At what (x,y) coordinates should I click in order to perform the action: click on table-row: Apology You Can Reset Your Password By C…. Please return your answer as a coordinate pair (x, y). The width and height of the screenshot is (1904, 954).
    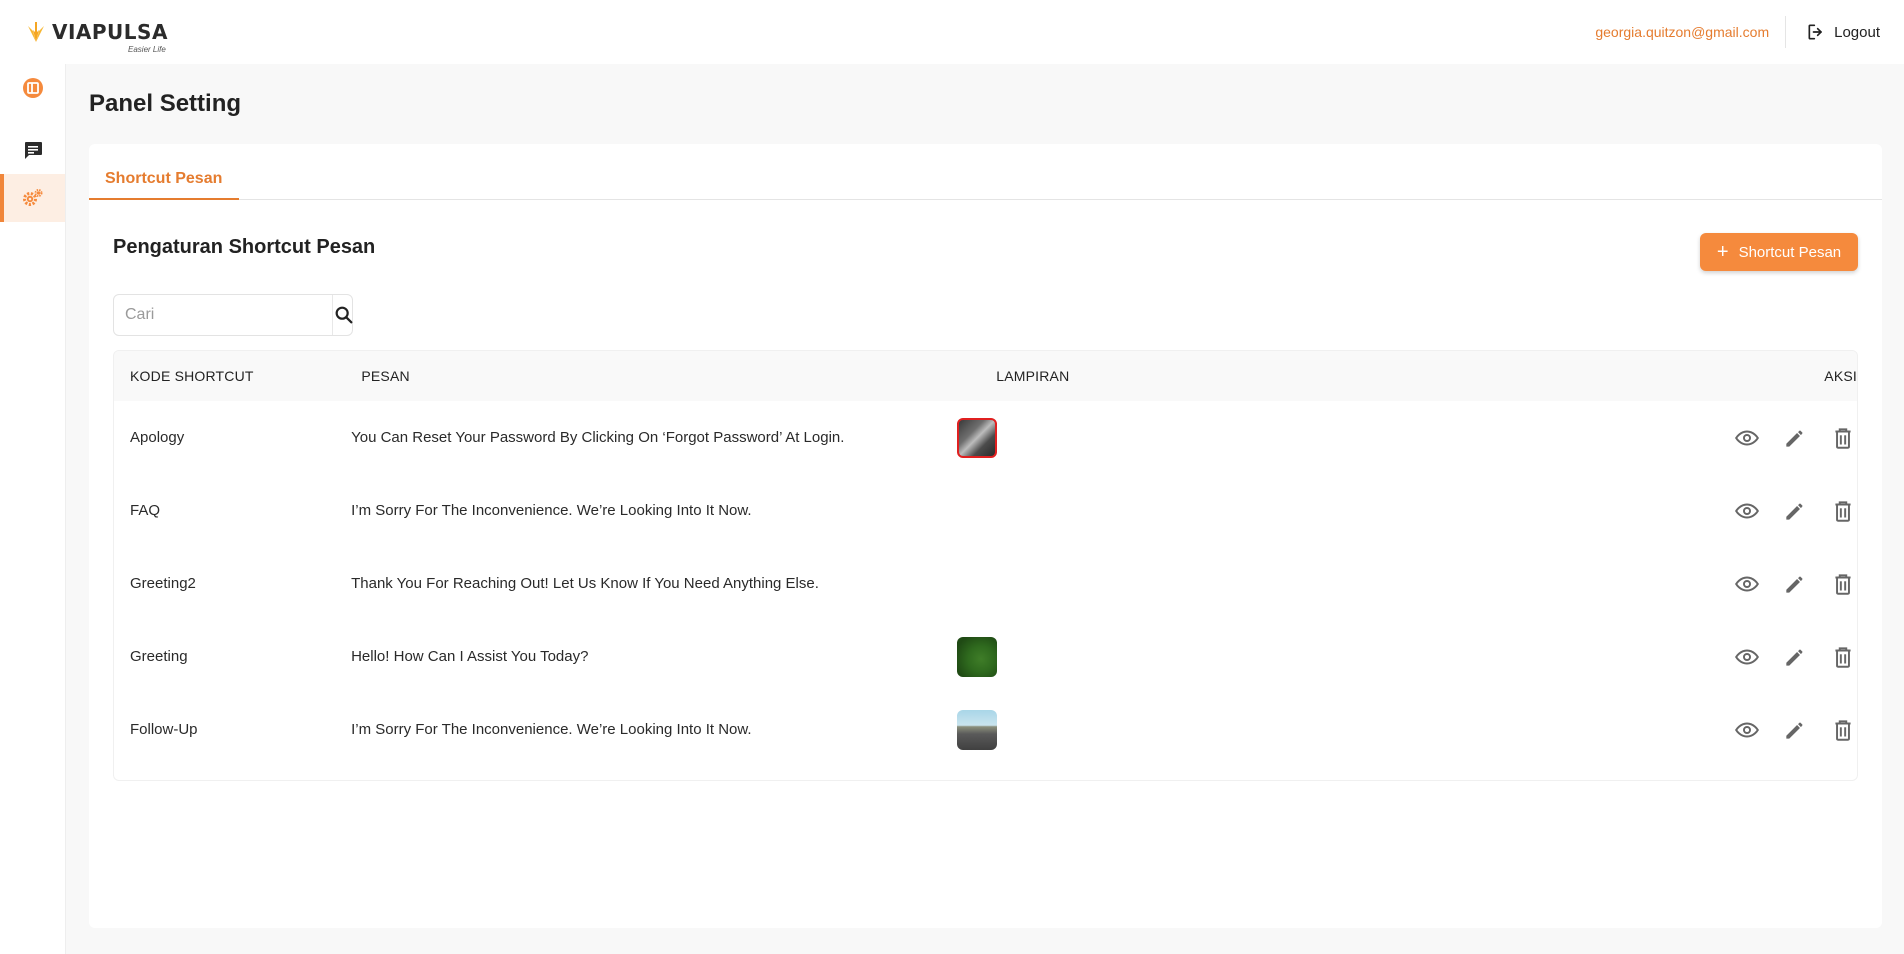
    Looking at the image, I should click on (985, 437).